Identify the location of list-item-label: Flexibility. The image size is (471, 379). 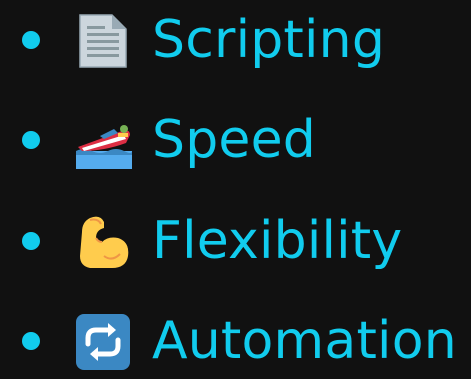
(277, 241).